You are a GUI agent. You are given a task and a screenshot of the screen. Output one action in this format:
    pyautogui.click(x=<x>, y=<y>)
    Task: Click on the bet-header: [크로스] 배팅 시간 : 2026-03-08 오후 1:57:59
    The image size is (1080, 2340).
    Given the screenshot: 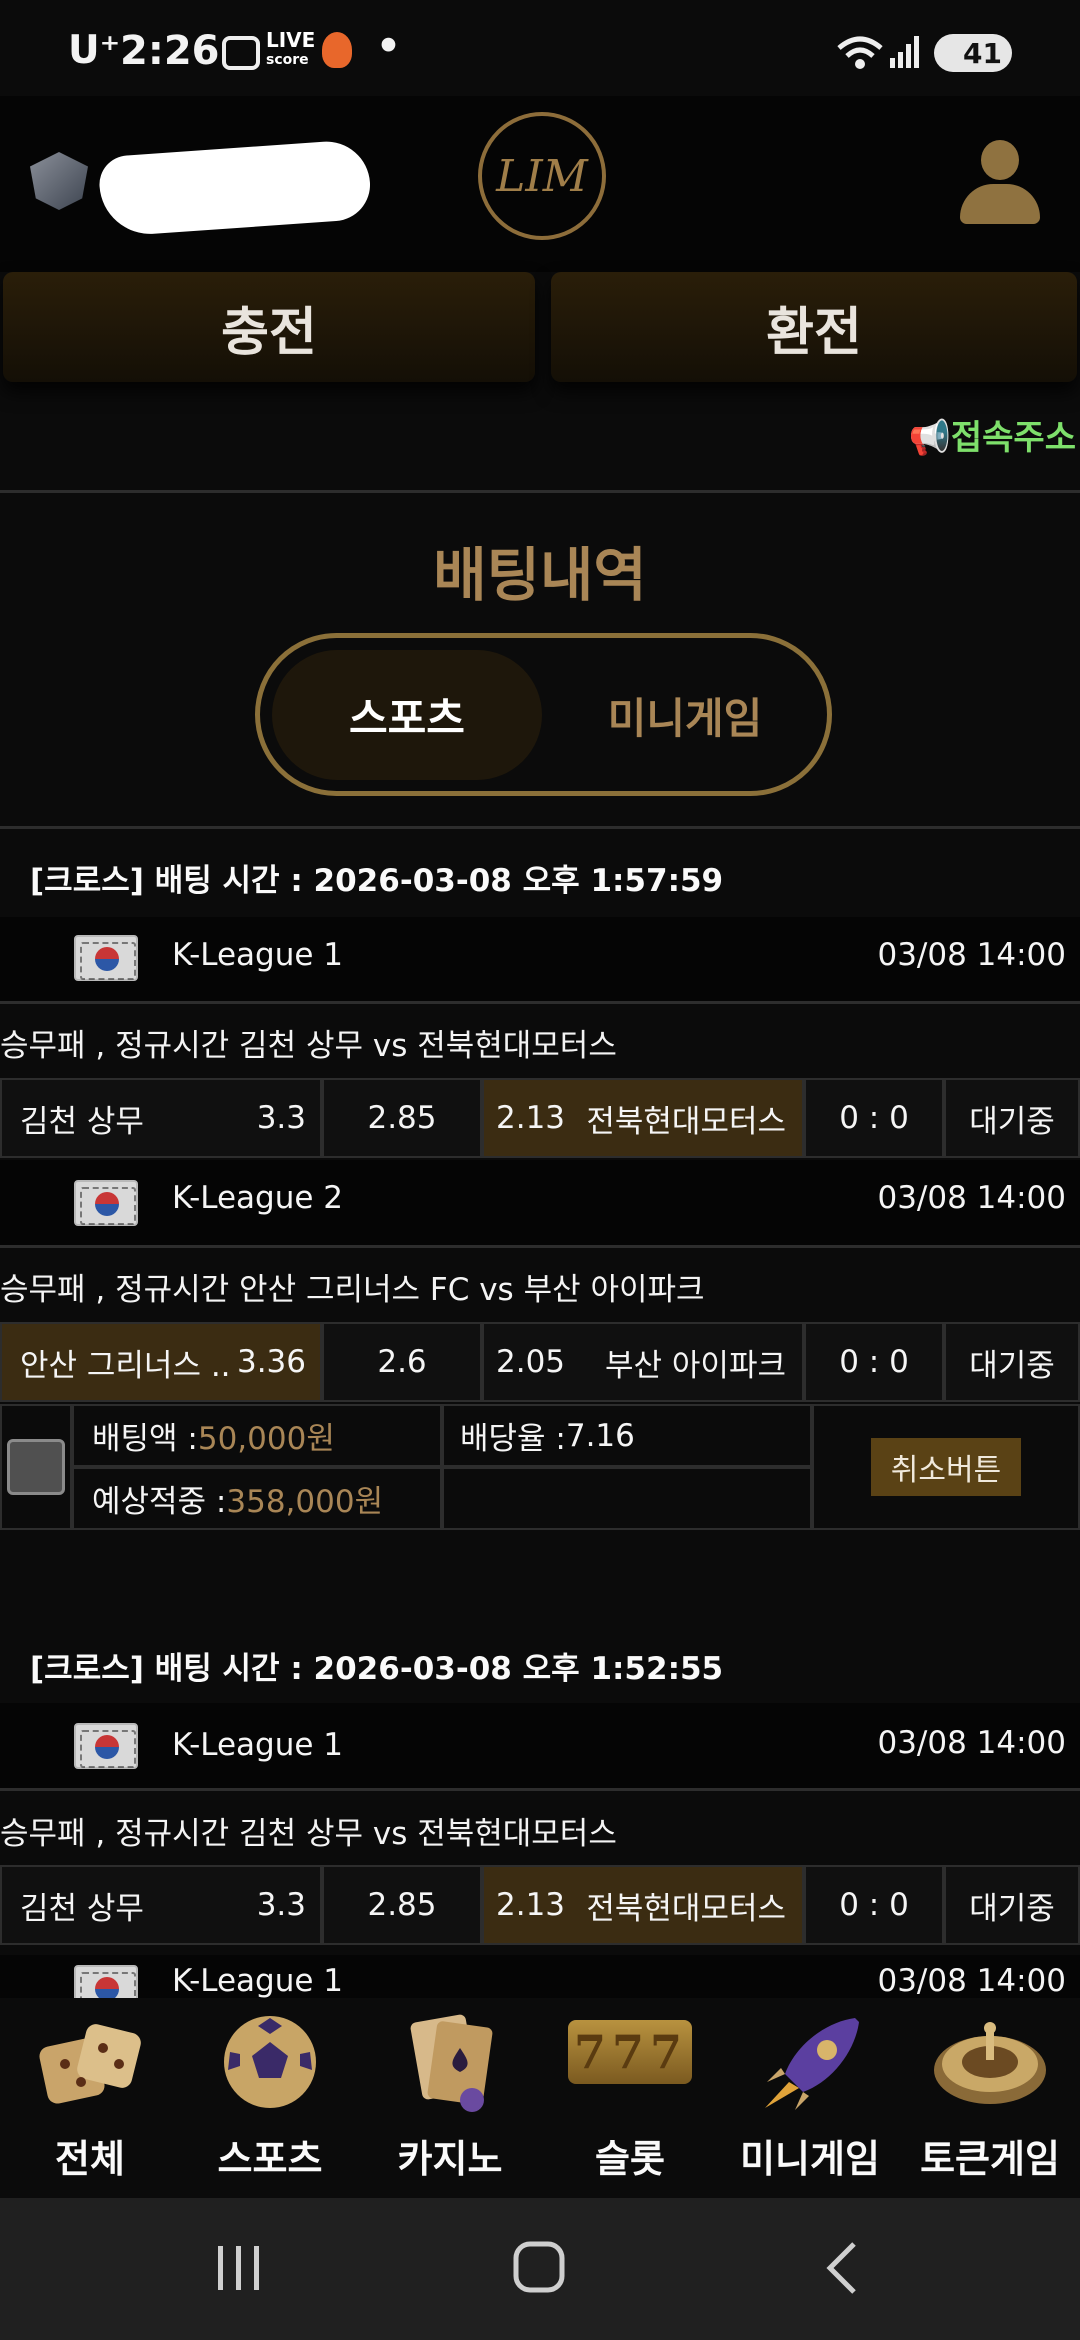 What is the action you would take?
    pyautogui.click(x=540, y=873)
    